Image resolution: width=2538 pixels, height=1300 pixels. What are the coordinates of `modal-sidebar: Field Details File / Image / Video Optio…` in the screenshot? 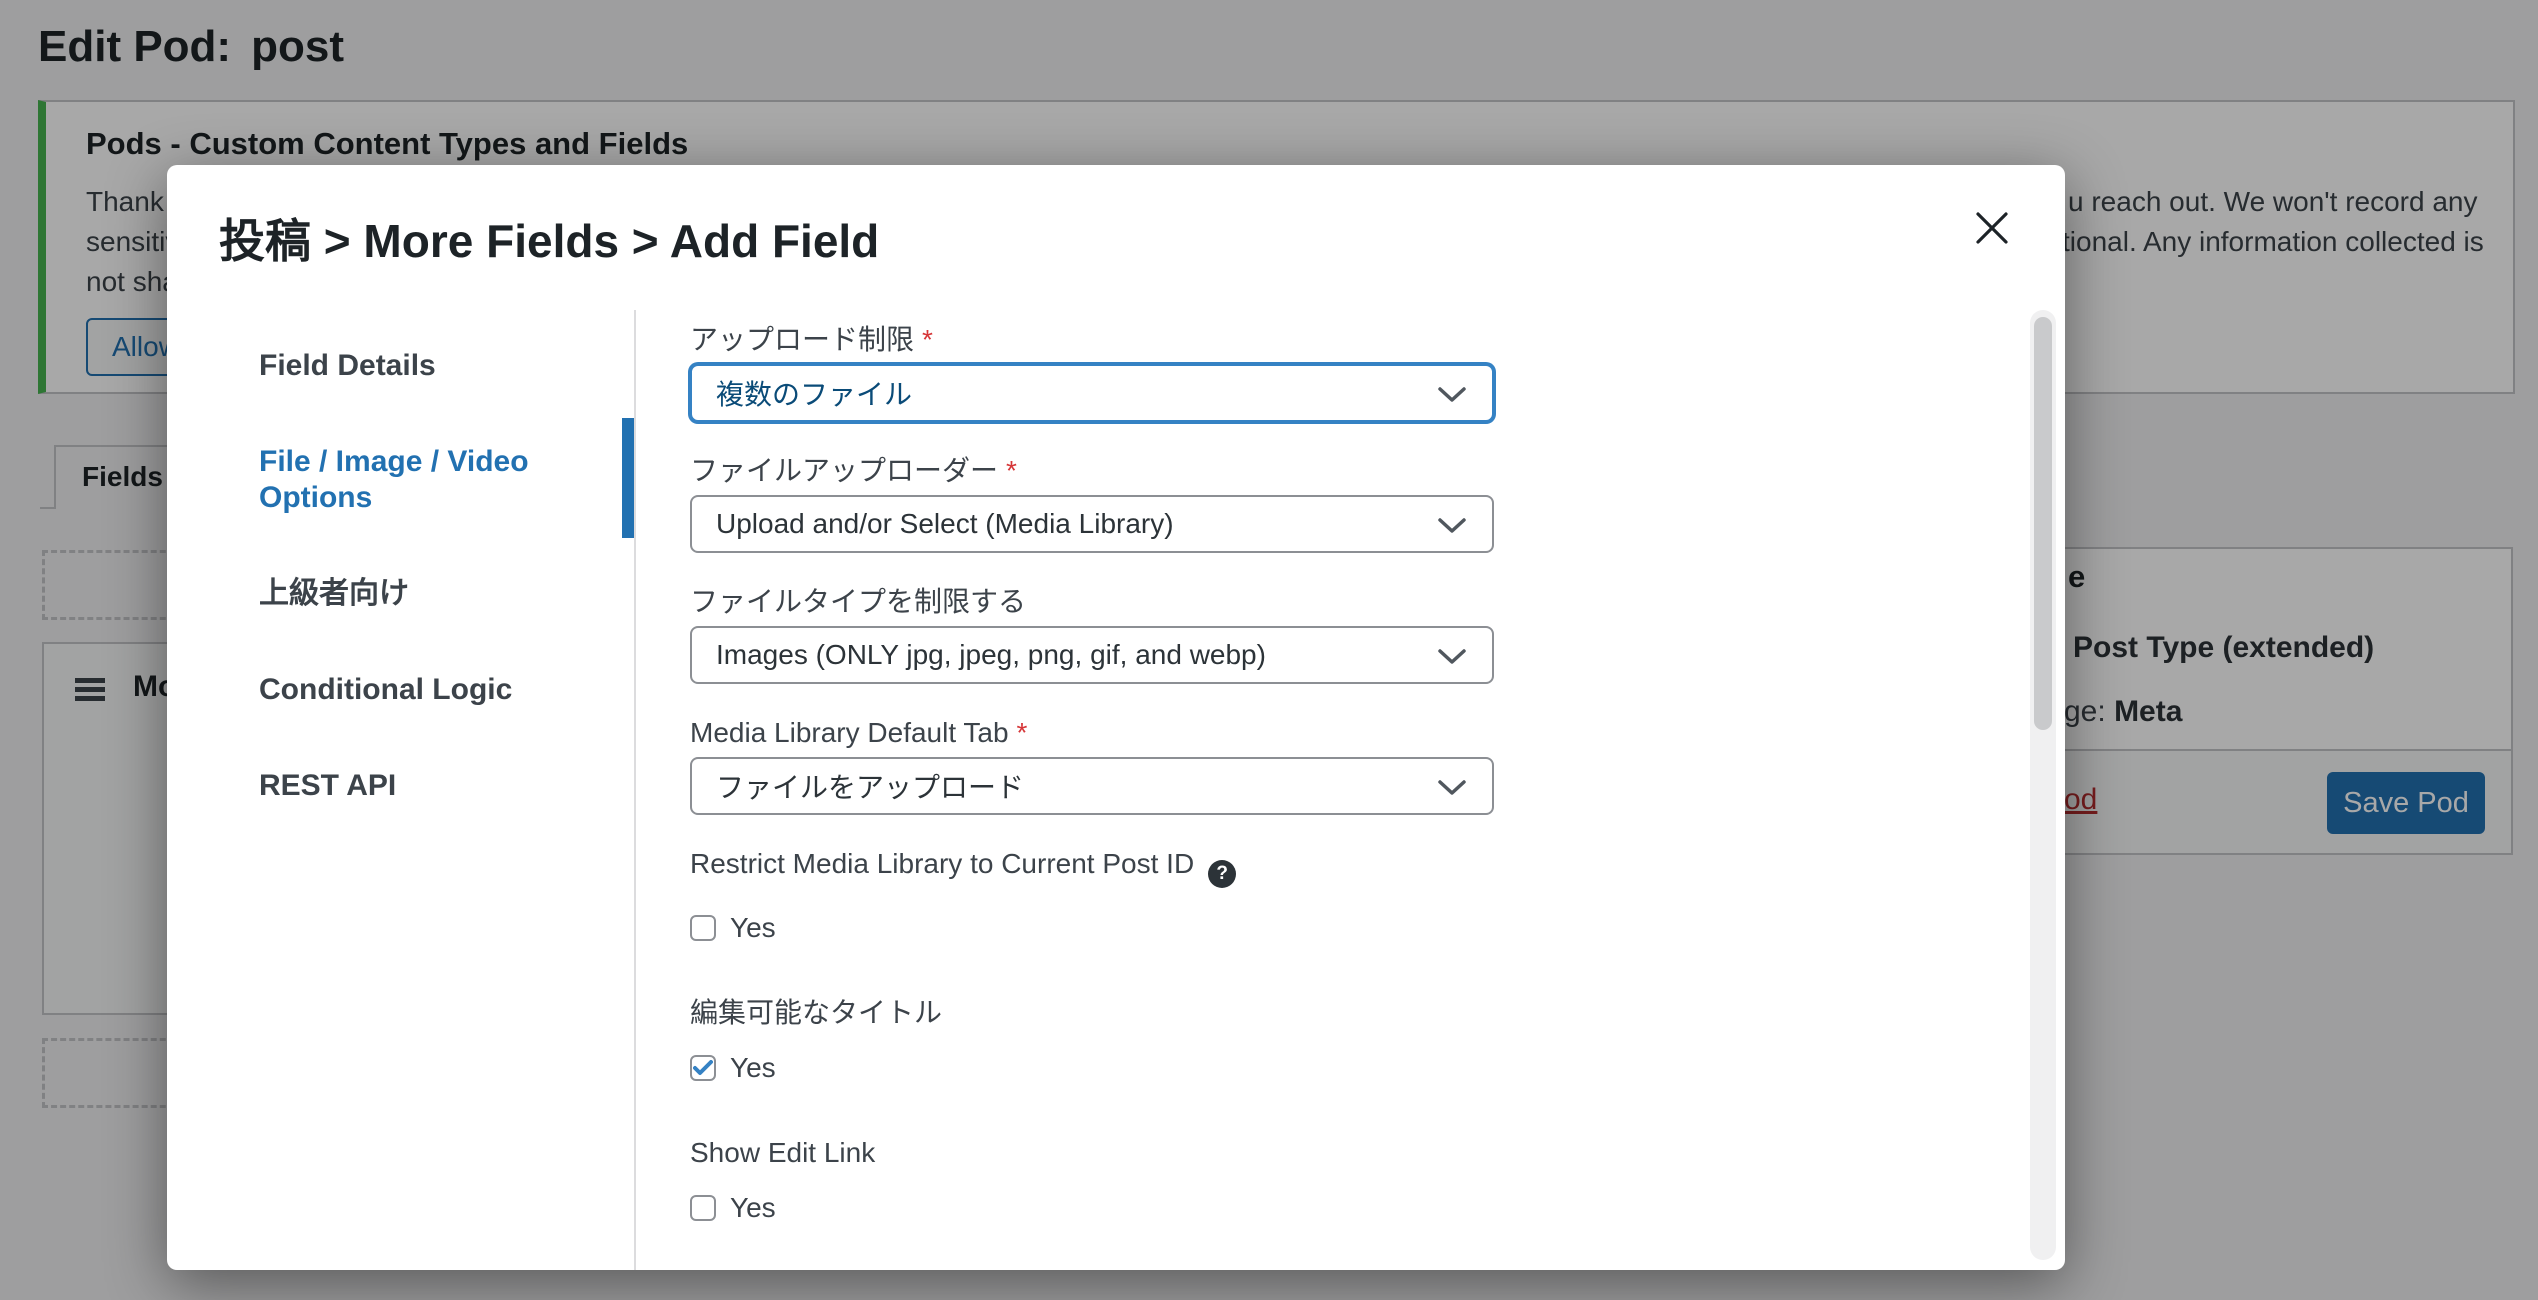 It's located at (401, 790).